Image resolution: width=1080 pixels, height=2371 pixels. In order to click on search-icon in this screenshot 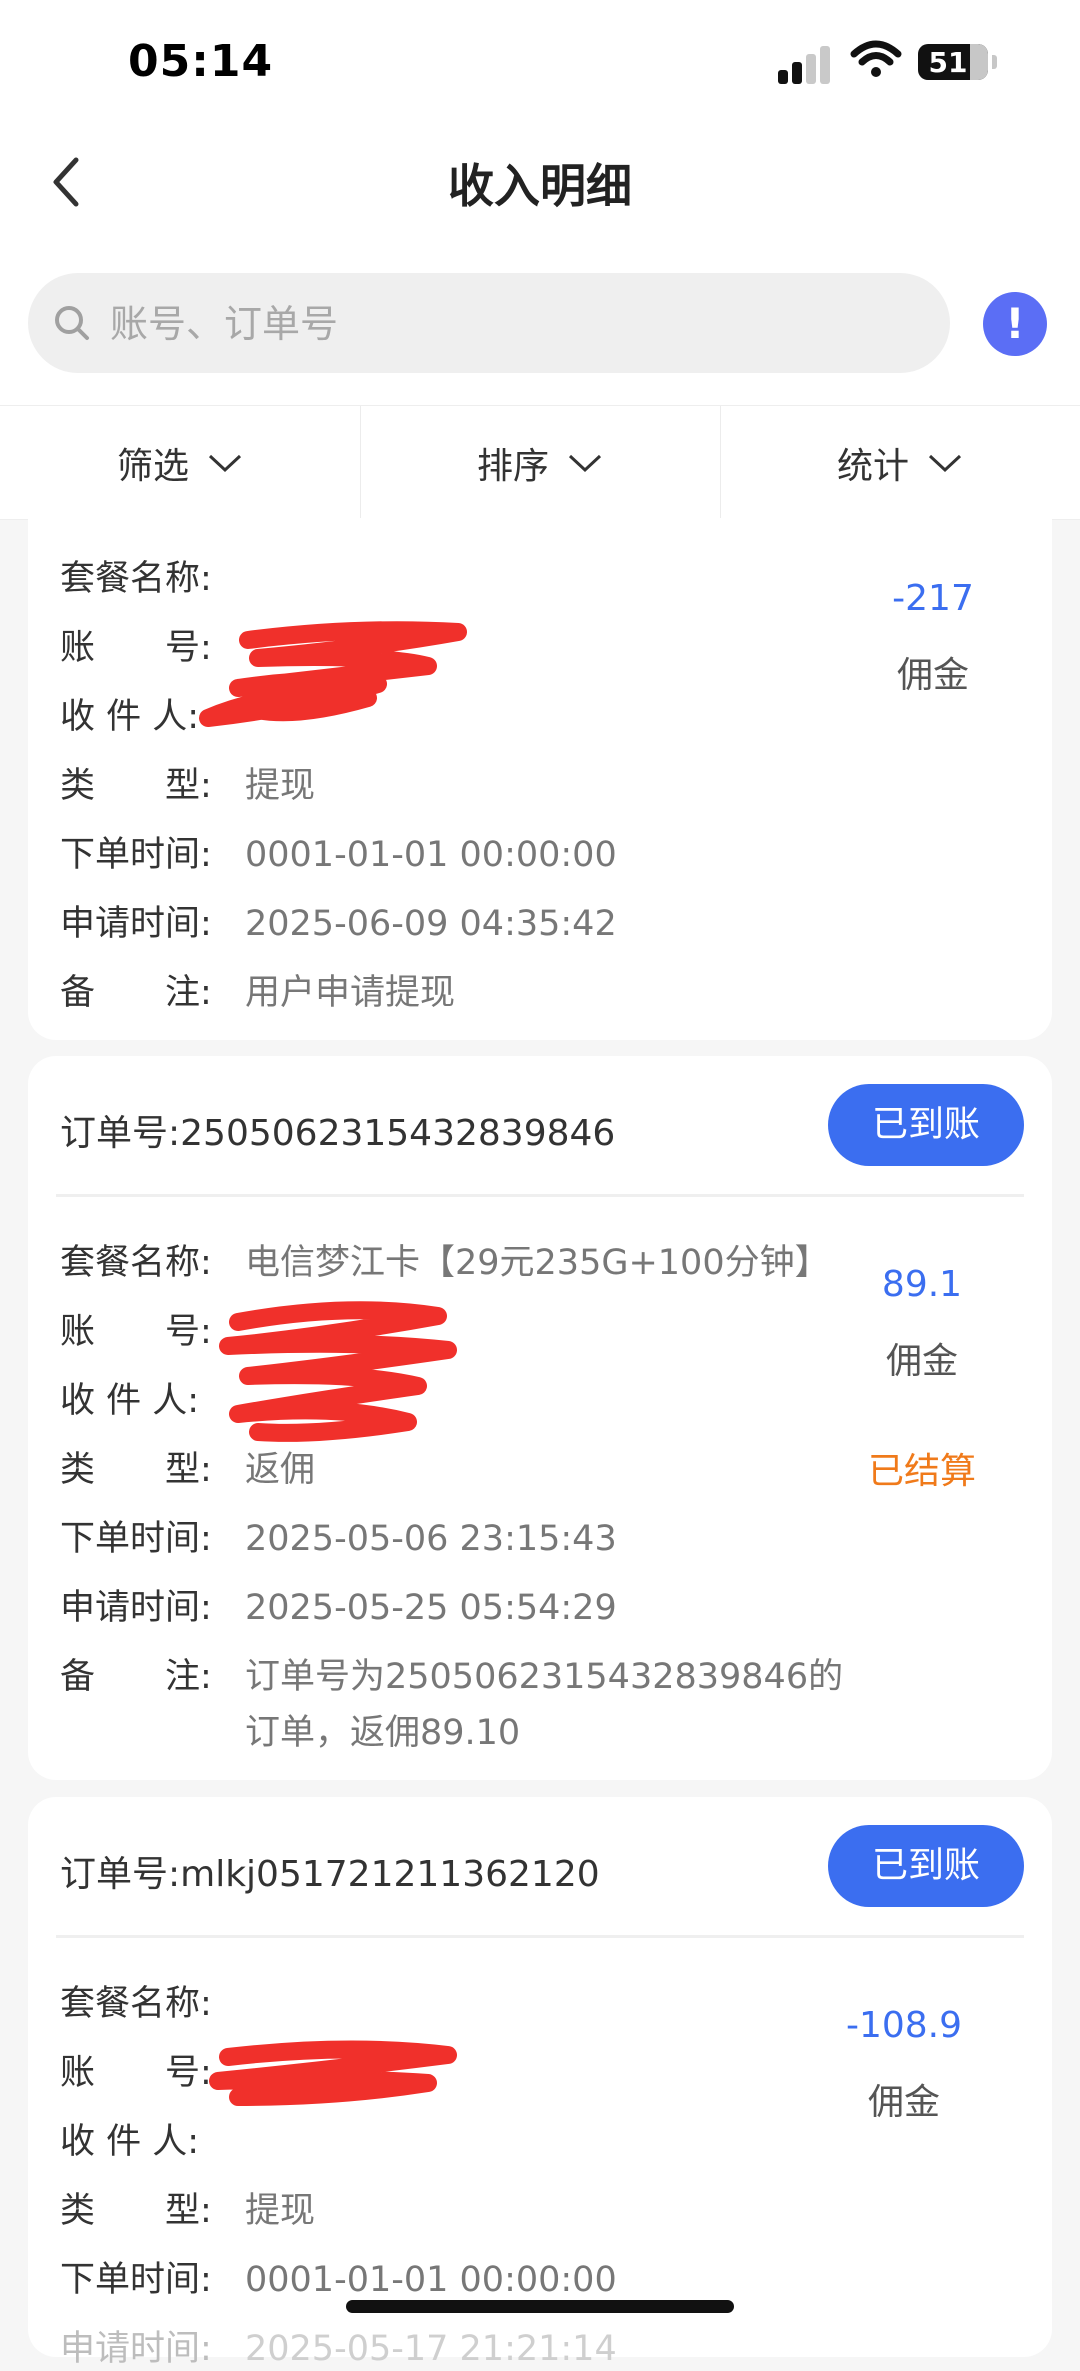, I will do `click(72, 323)`.